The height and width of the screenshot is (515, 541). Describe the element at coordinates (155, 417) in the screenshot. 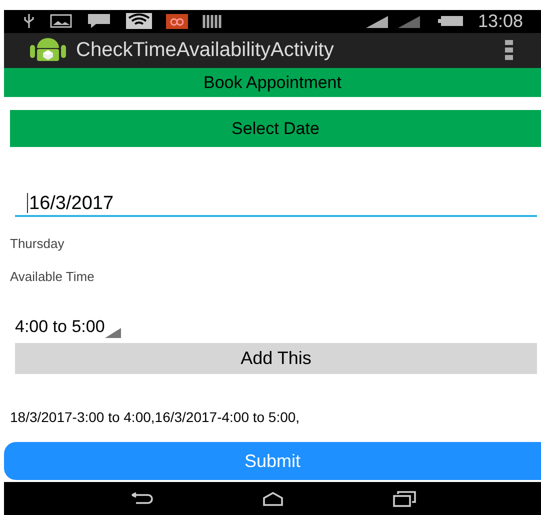

I see `selected-slots-text: 18/3/2017-3:00 to 4:00,16/3/2017-4:00 to 5:00,` at that location.